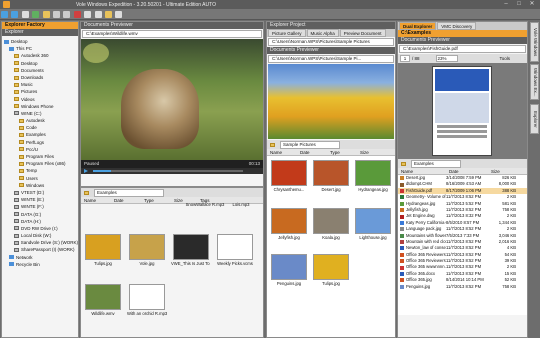 Image resolution: width=540 pixels, height=338 pixels. What do you see at coordinates (40, 192) in the screenshot?
I see `tree-item: VTEST (D:)` at bounding box center [40, 192].